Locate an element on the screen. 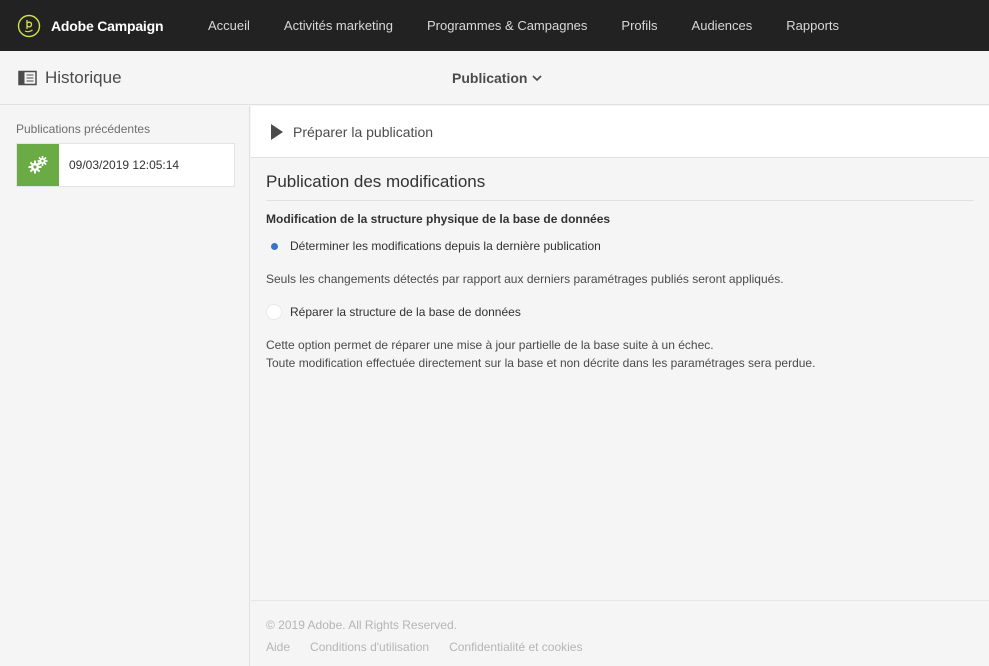  sidebar-title: Publications précédentes is located at coordinates (83, 129).